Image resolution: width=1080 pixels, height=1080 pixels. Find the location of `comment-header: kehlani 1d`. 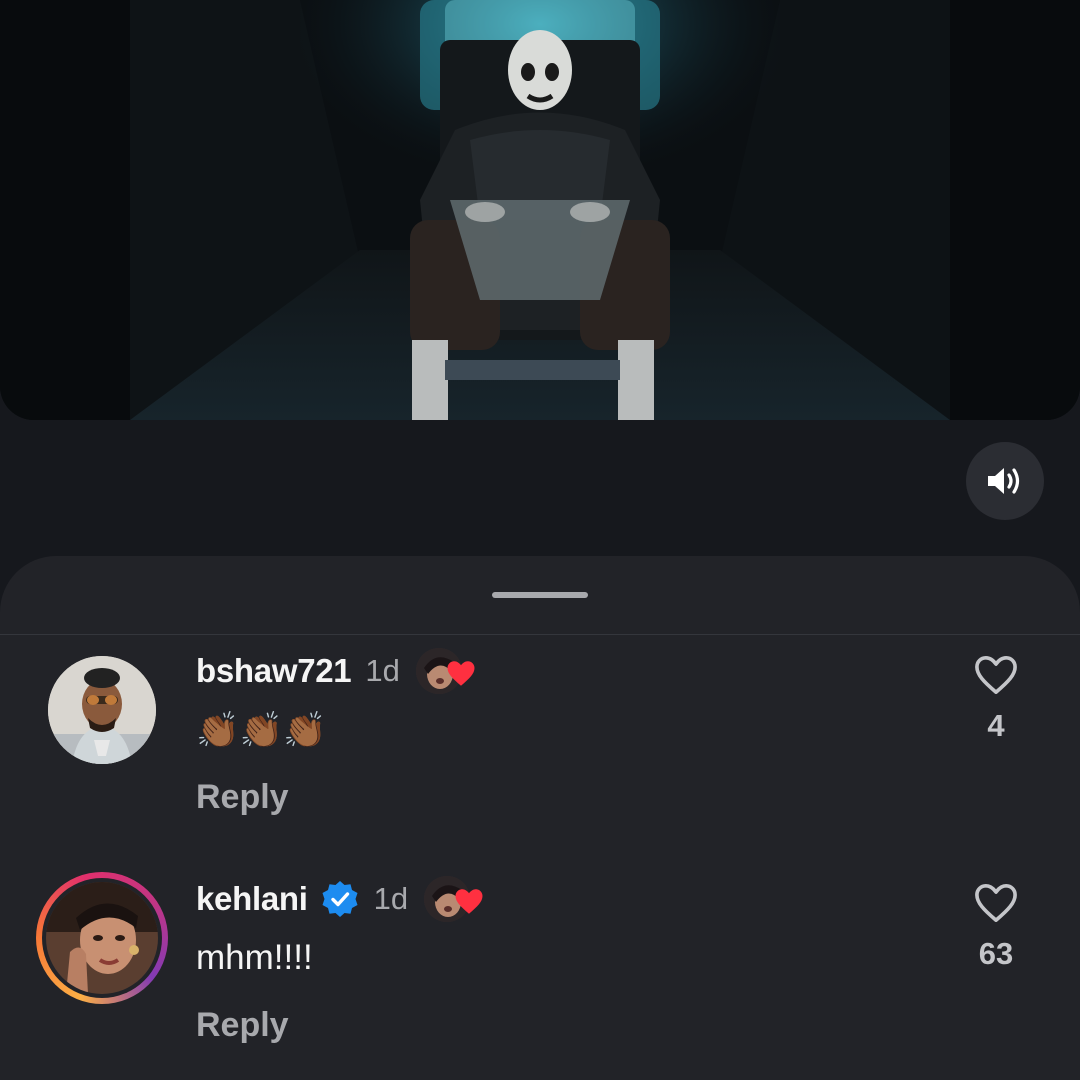

comment-header: kehlani 1d is located at coordinates (342, 899).